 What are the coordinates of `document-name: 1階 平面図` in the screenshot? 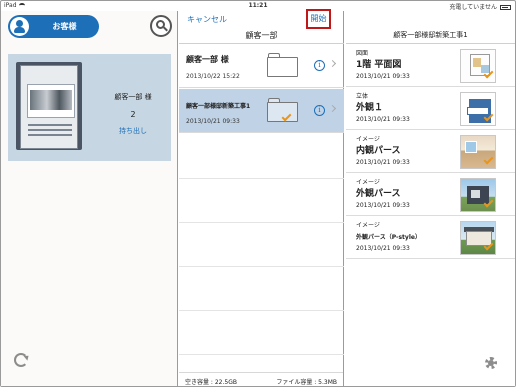 It's located at (379, 65).